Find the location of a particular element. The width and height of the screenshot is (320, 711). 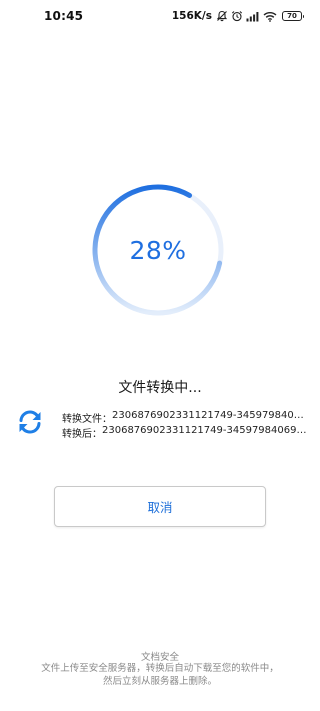

security-description: 文件上传至安全服务器，转换后自动下载至您的软件中，然后立刻从服务器上删除。 is located at coordinates (160, 675).